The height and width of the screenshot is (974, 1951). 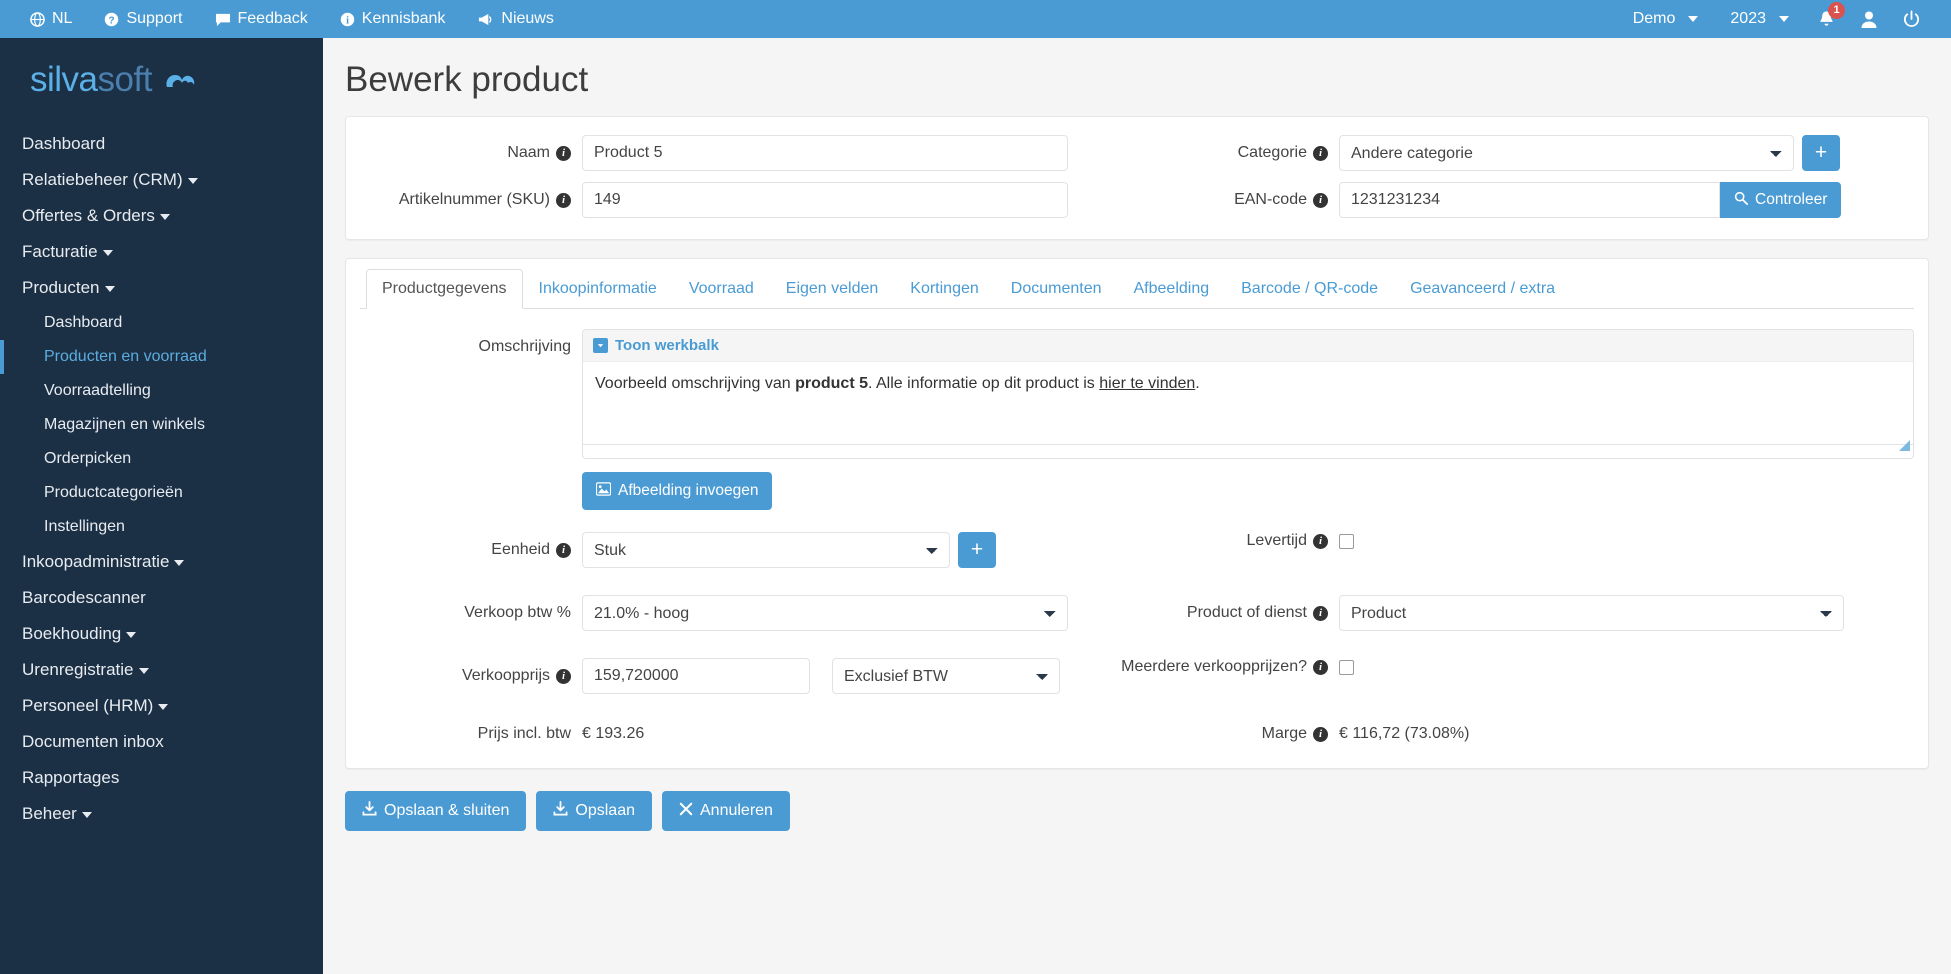 What do you see at coordinates (51, 19) in the screenshot?
I see `nav-language: NL` at bounding box center [51, 19].